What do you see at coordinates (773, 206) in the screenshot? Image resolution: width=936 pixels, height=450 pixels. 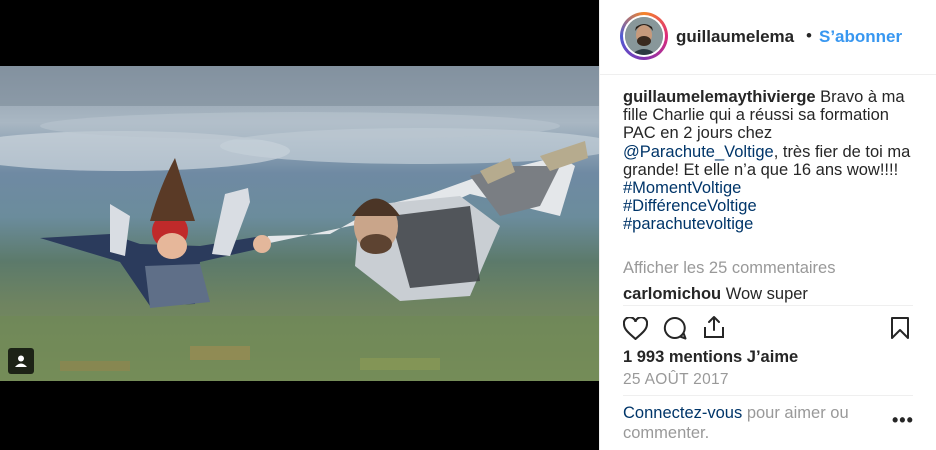 I see `hashtag-link: #DifférenceVoltige` at bounding box center [773, 206].